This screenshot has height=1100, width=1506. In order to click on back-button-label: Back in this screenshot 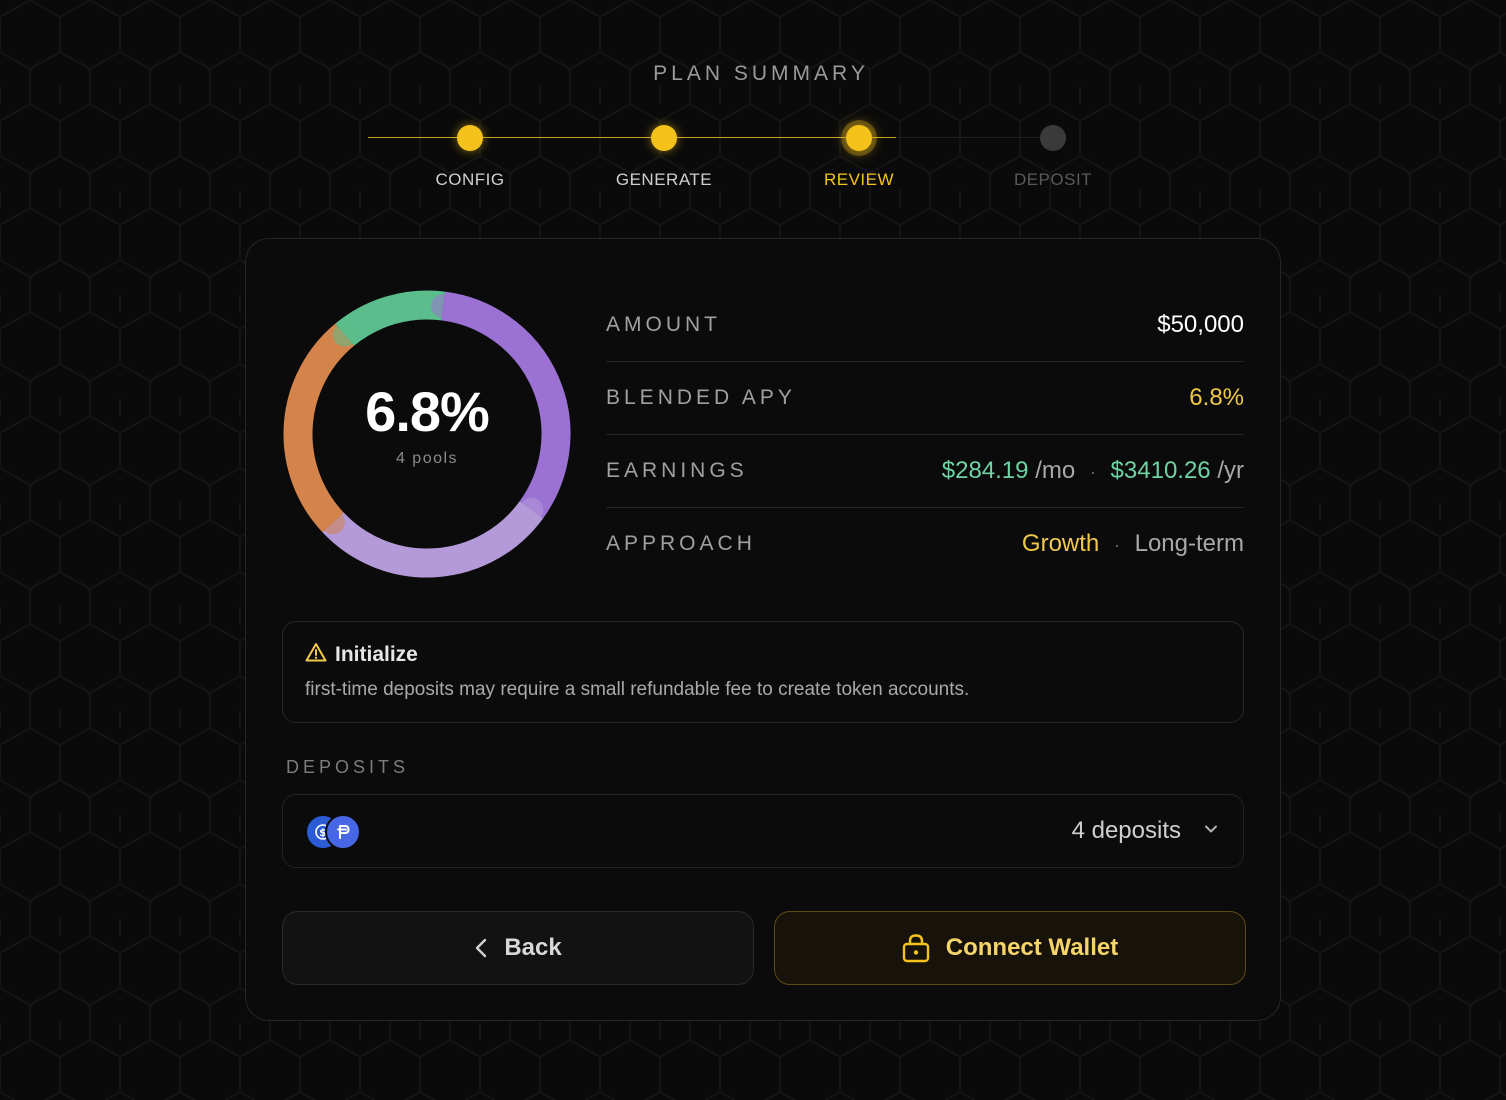, I will do `click(533, 947)`.